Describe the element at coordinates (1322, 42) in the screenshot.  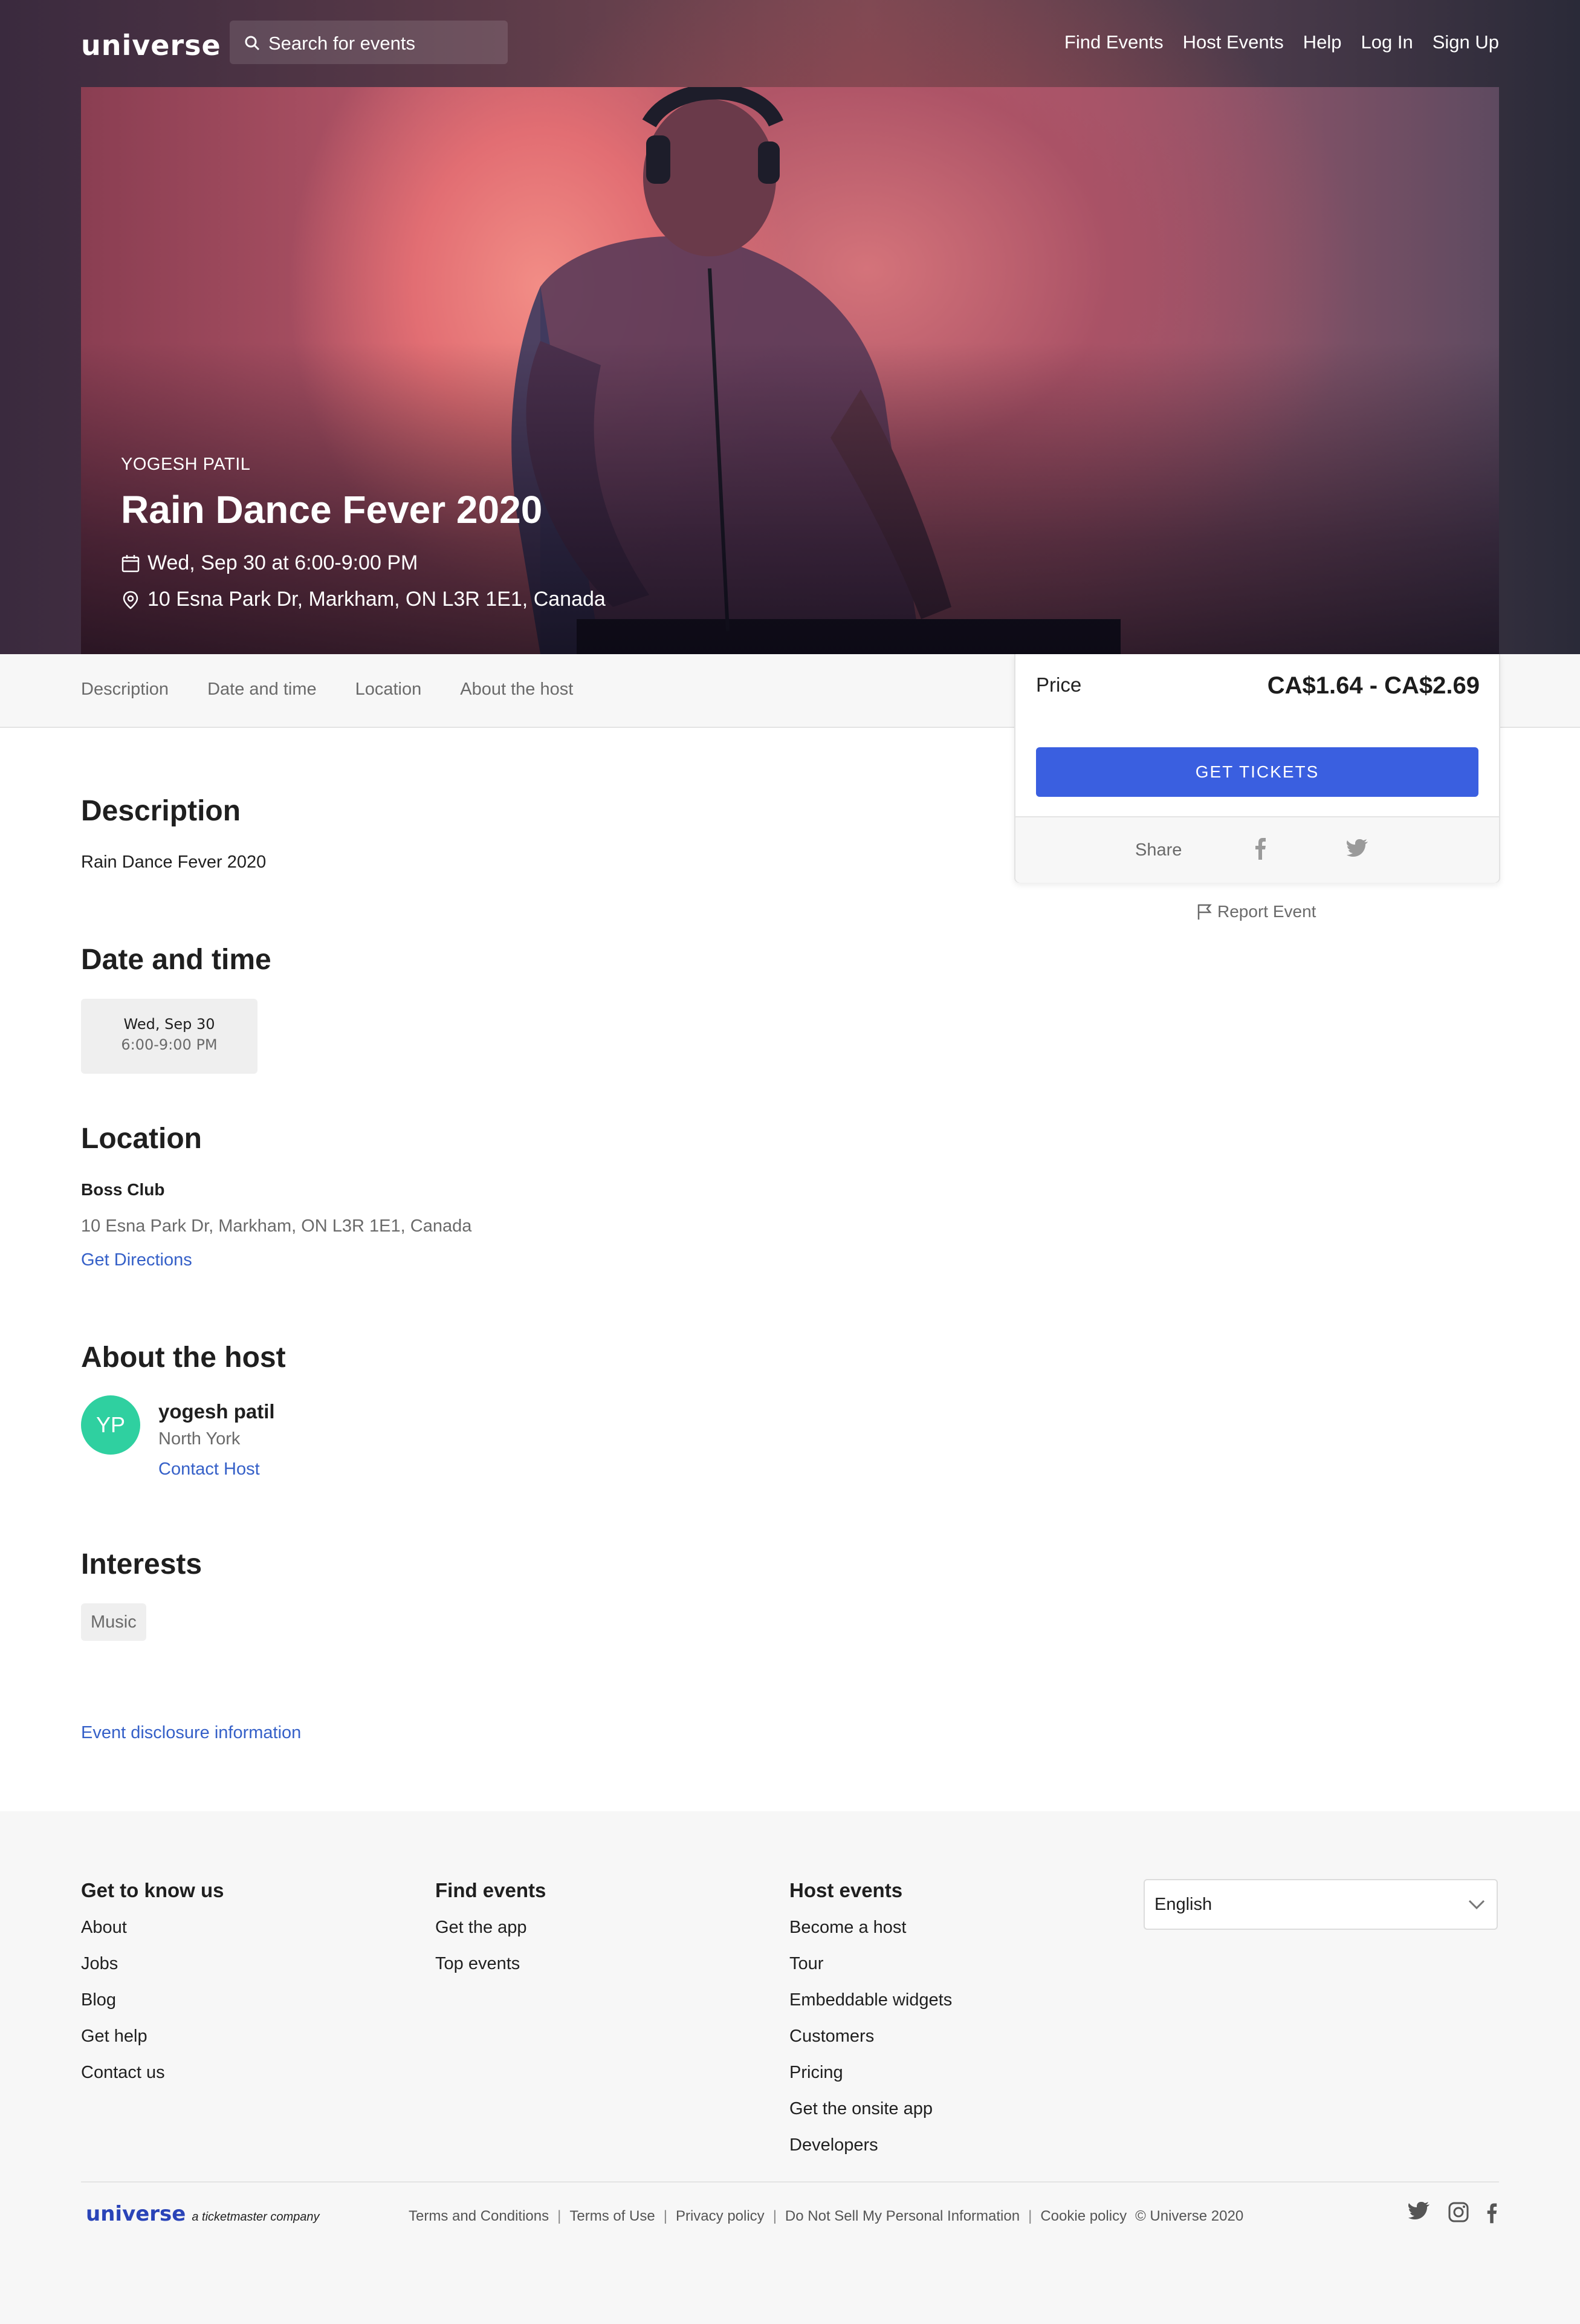
I see `nav-help: Help` at that location.